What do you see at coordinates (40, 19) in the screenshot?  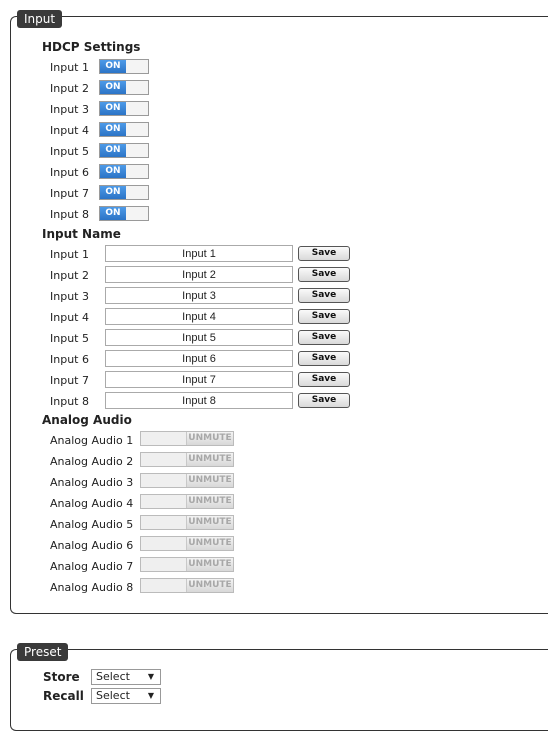 I see `input-legend: Input` at bounding box center [40, 19].